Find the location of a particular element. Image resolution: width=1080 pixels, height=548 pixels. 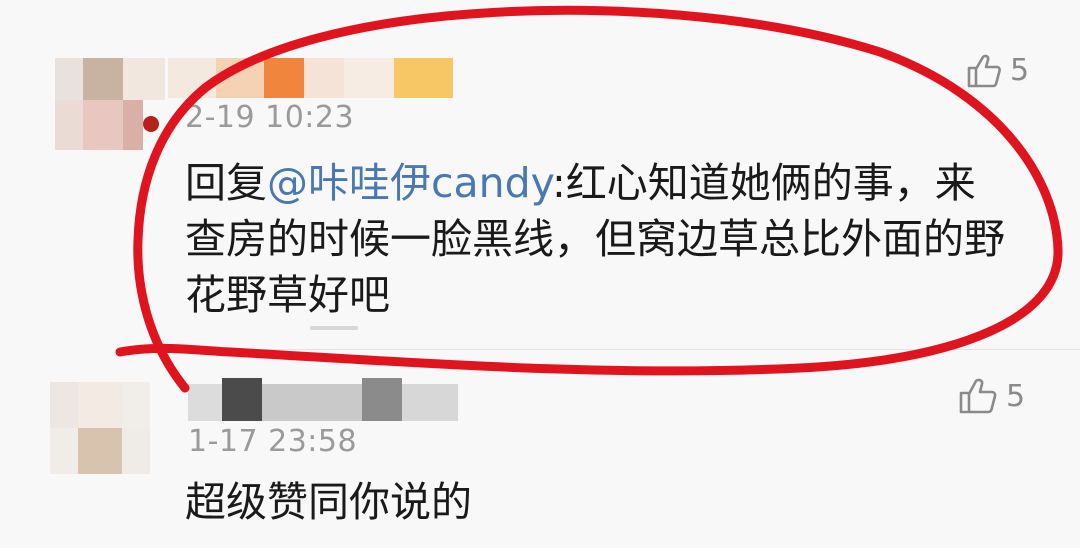

user-mention-link: @咔哇伊candy is located at coordinates (409, 183).